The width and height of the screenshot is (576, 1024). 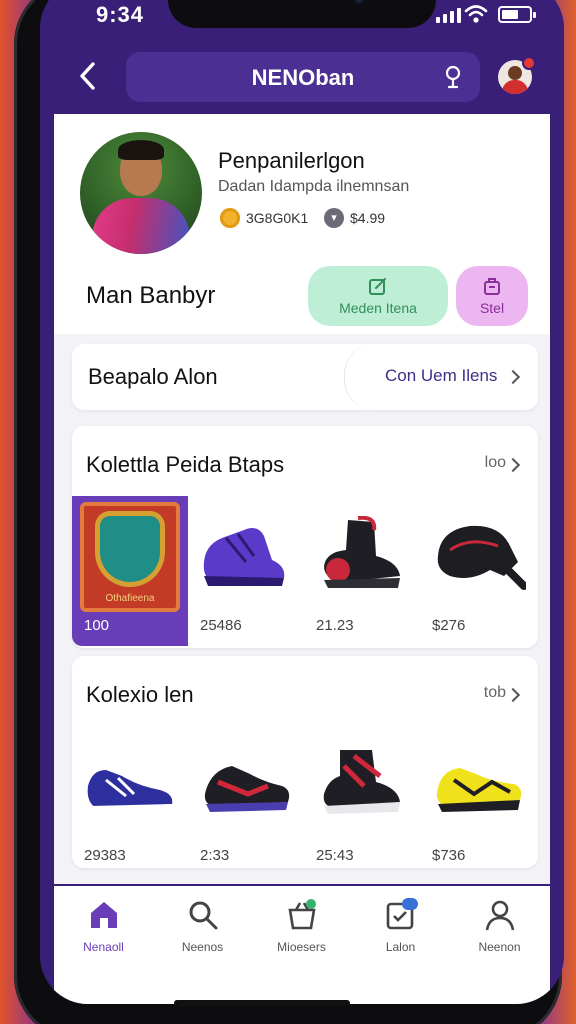 What do you see at coordinates (448, 15) in the screenshot?
I see `signal-icon` at bounding box center [448, 15].